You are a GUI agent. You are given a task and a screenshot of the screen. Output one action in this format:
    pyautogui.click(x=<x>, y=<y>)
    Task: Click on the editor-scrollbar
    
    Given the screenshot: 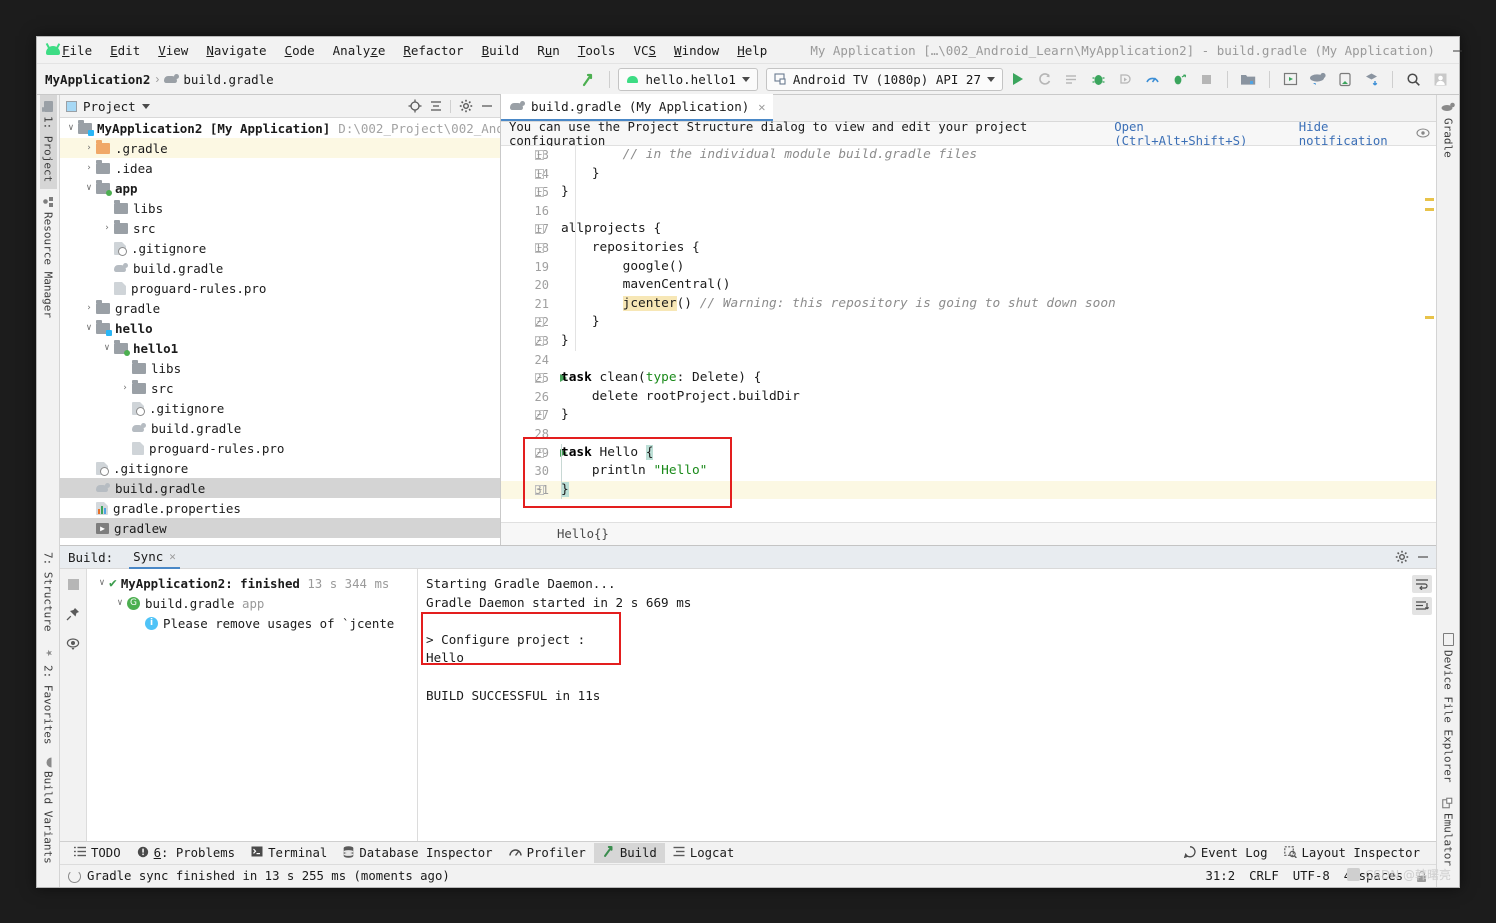 What is the action you would take?
    pyautogui.click(x=1430, y=334)
    